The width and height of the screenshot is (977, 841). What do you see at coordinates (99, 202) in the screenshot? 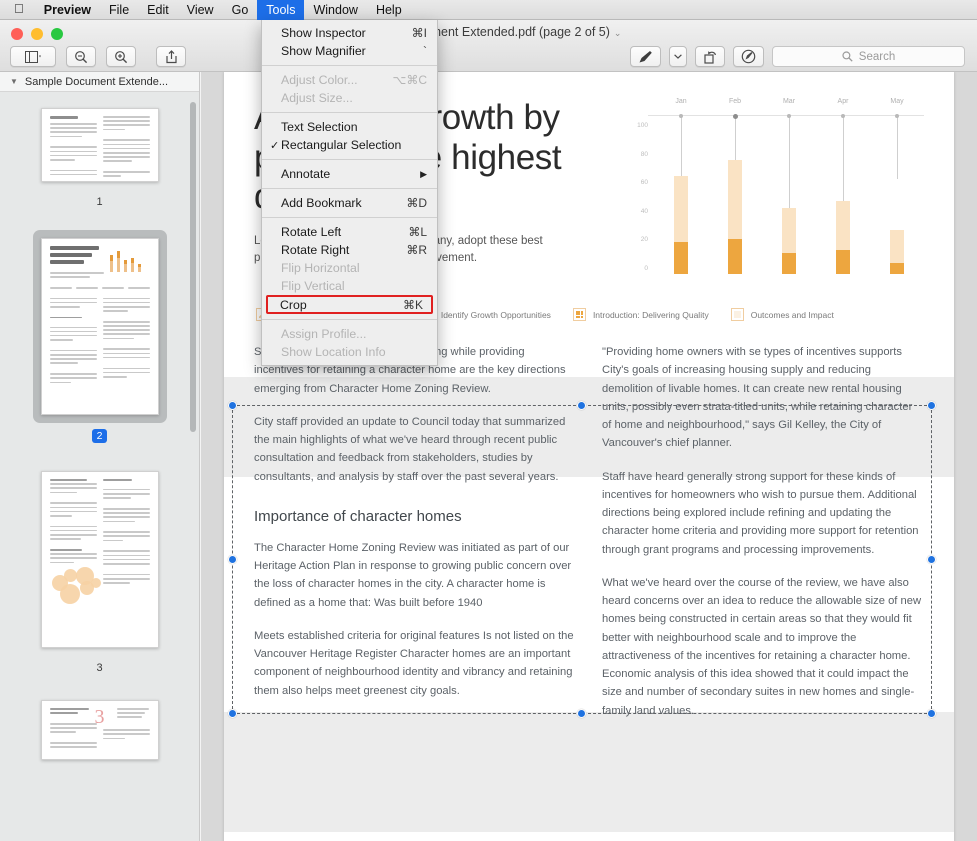
I see `page-number-label: 1` at bounding box center [99, 202].